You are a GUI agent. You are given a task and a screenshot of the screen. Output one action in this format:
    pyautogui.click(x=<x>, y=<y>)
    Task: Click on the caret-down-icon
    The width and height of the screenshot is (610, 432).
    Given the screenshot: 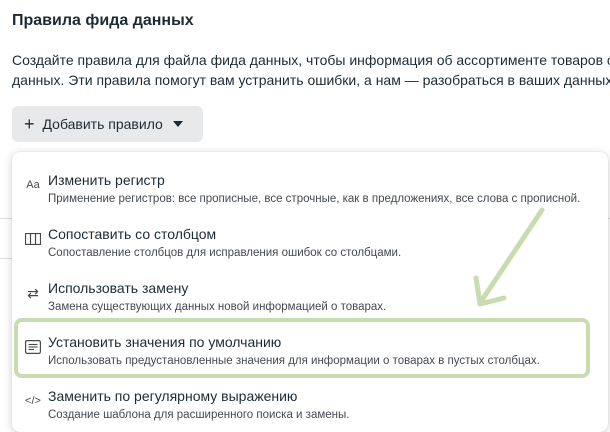 What is the action you would take?
    pyautogui.click(x=177, y=124)
    